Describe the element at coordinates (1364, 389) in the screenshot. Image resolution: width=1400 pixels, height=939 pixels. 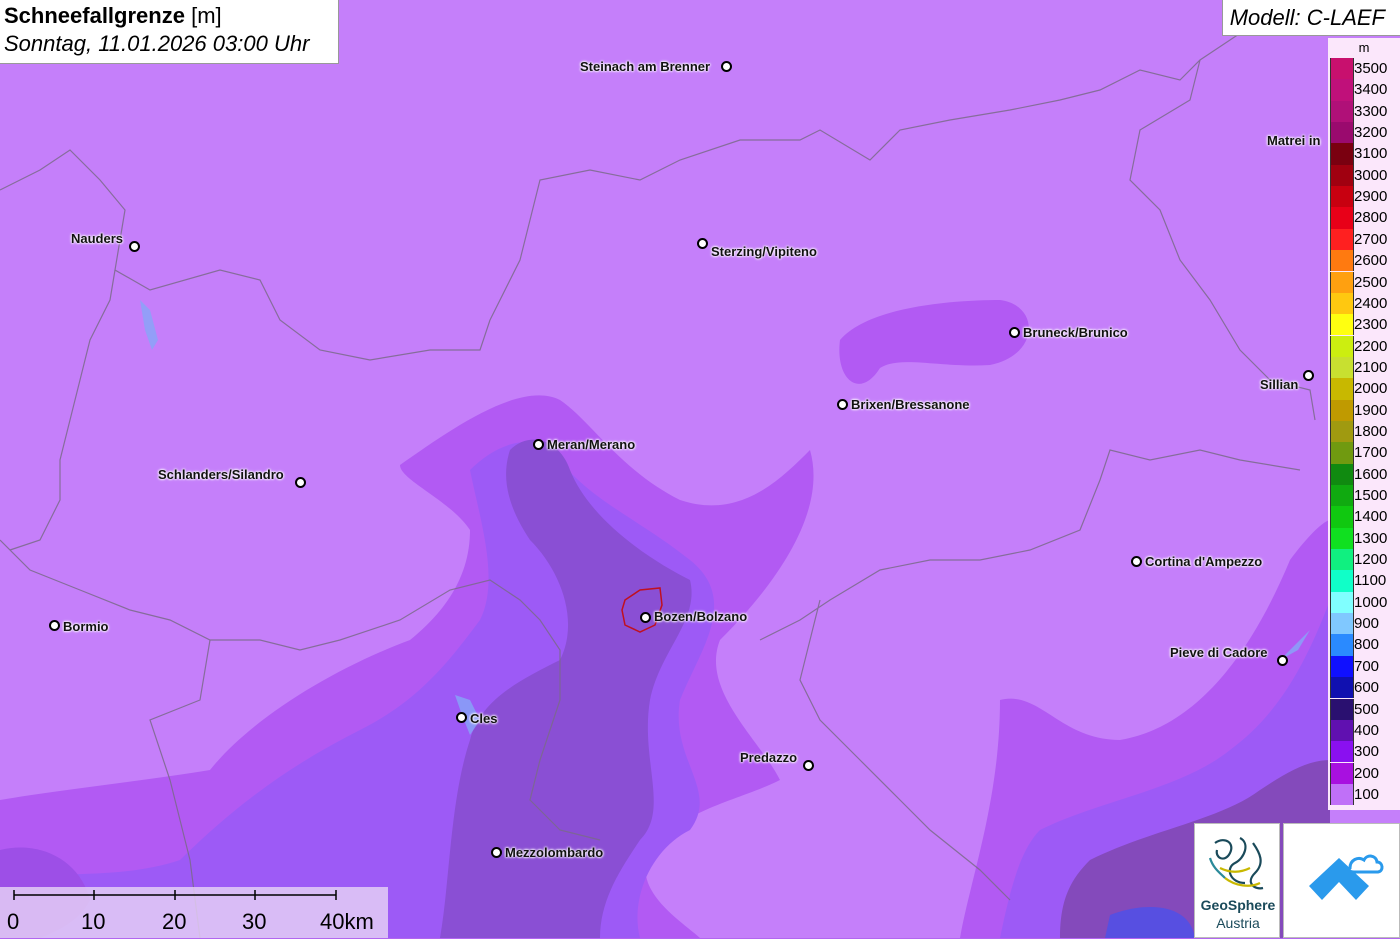
I see `legend-level: 2000` at that location.